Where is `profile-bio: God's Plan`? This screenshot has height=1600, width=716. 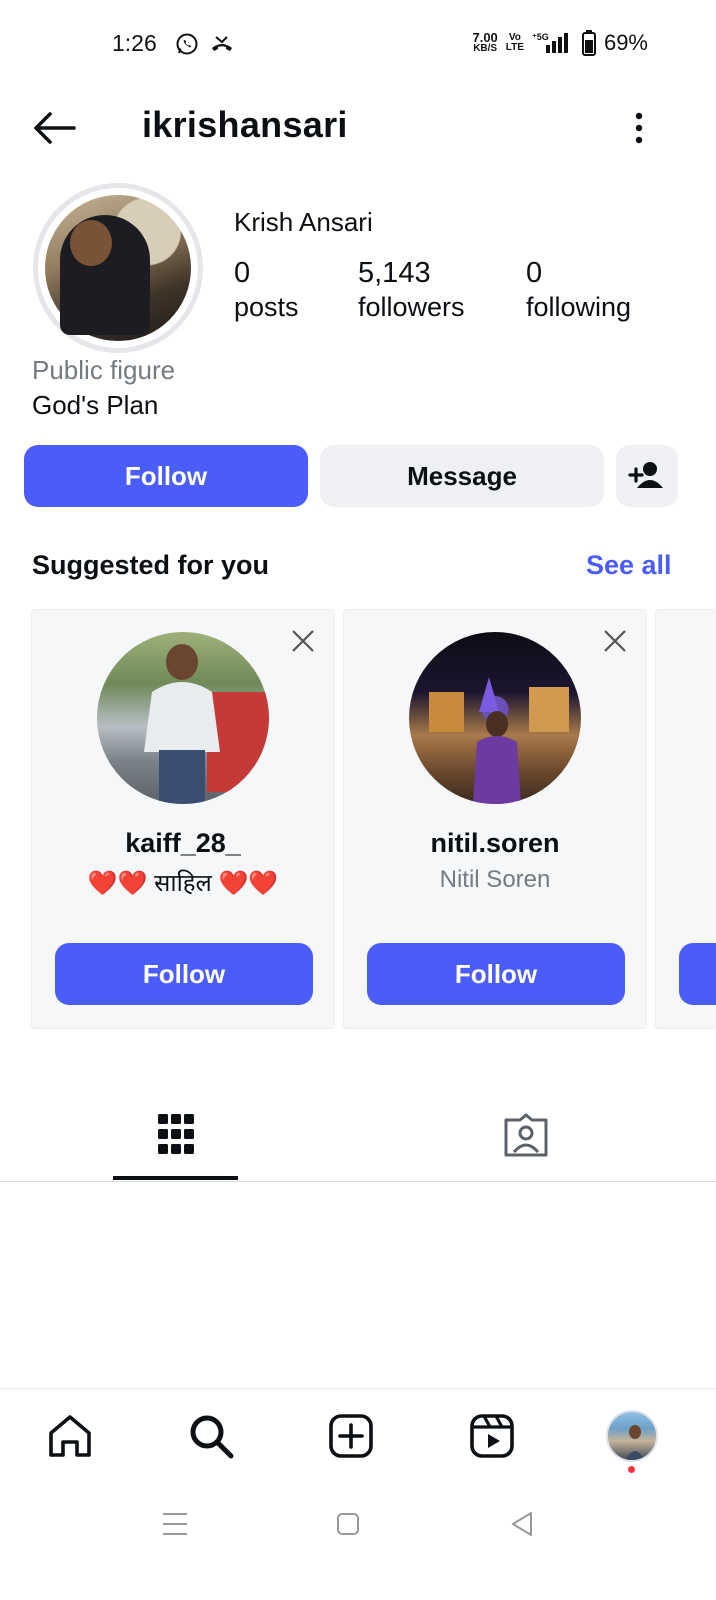 profile-bio: God's Plan is located at coordinates (95, 405).